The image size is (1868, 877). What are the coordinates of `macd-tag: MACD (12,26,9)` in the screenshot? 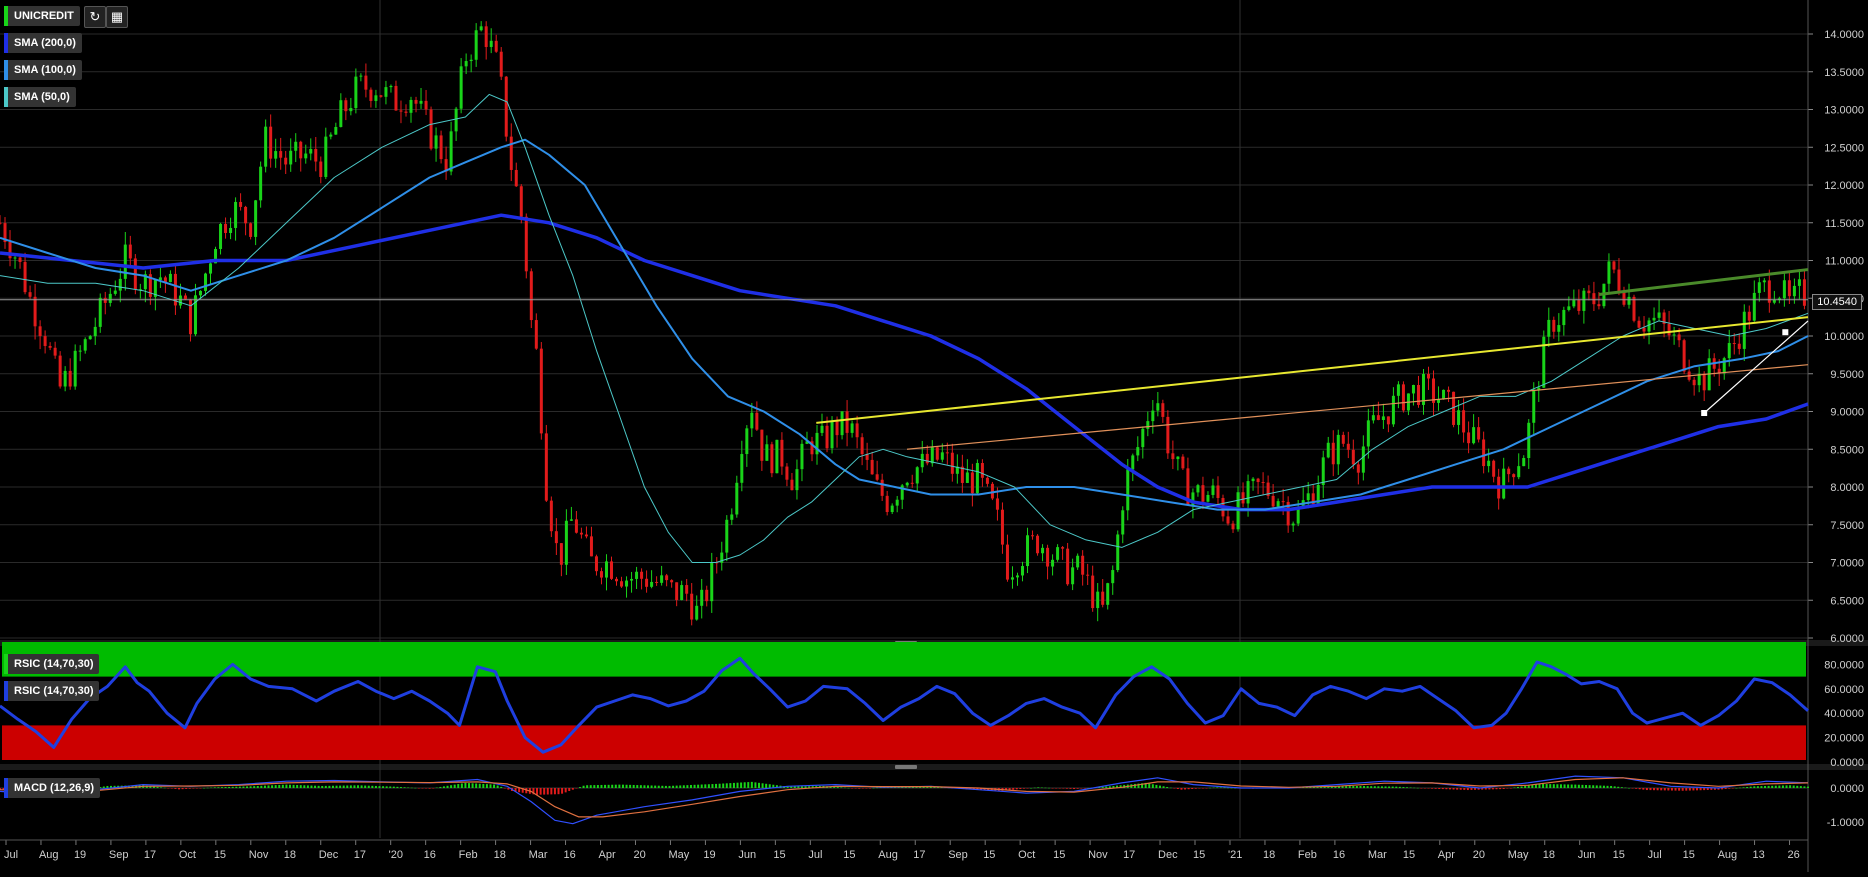 It's located at (52, 788).